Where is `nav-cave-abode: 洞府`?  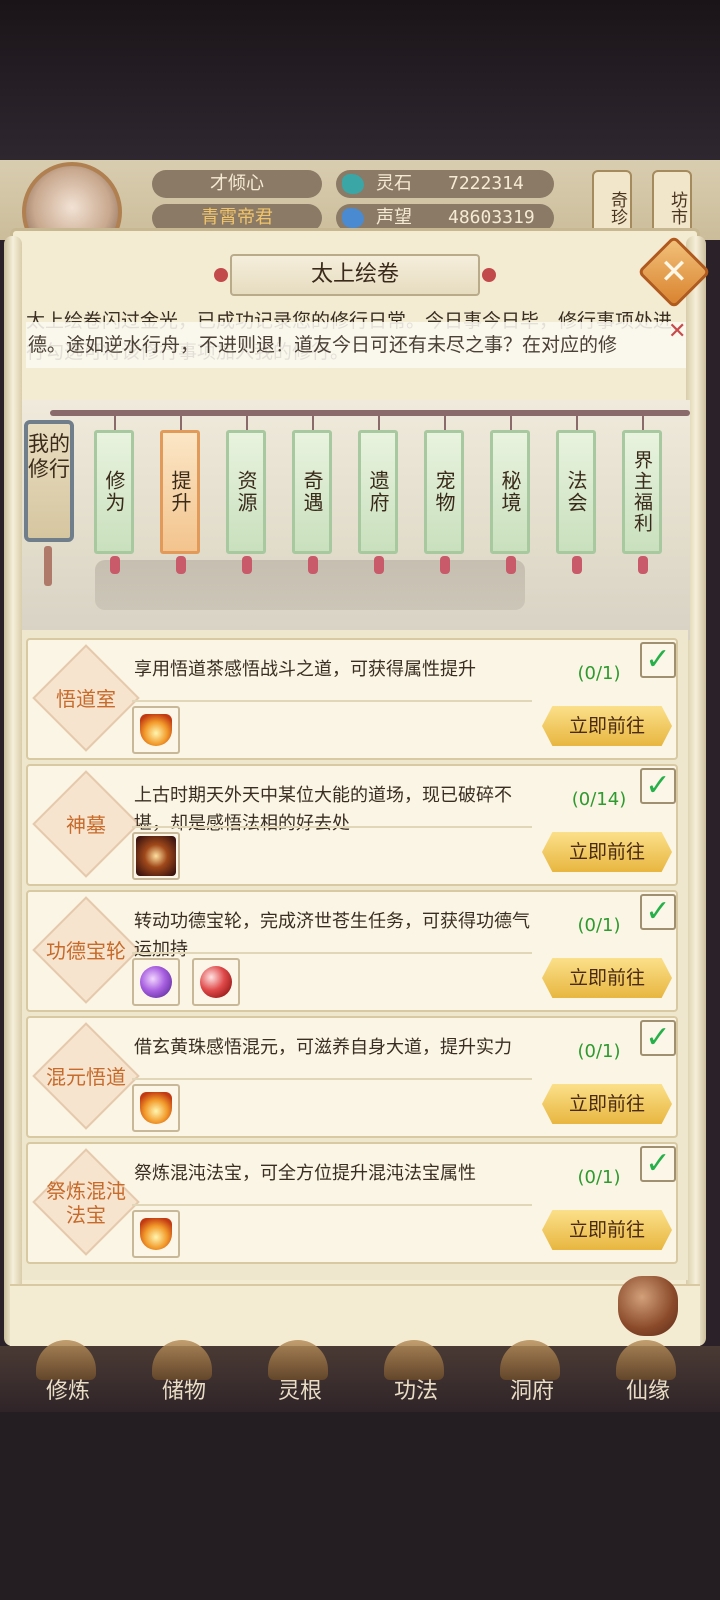 nav-cave-abode: 洞府 is located at coordinates (532, 1392).